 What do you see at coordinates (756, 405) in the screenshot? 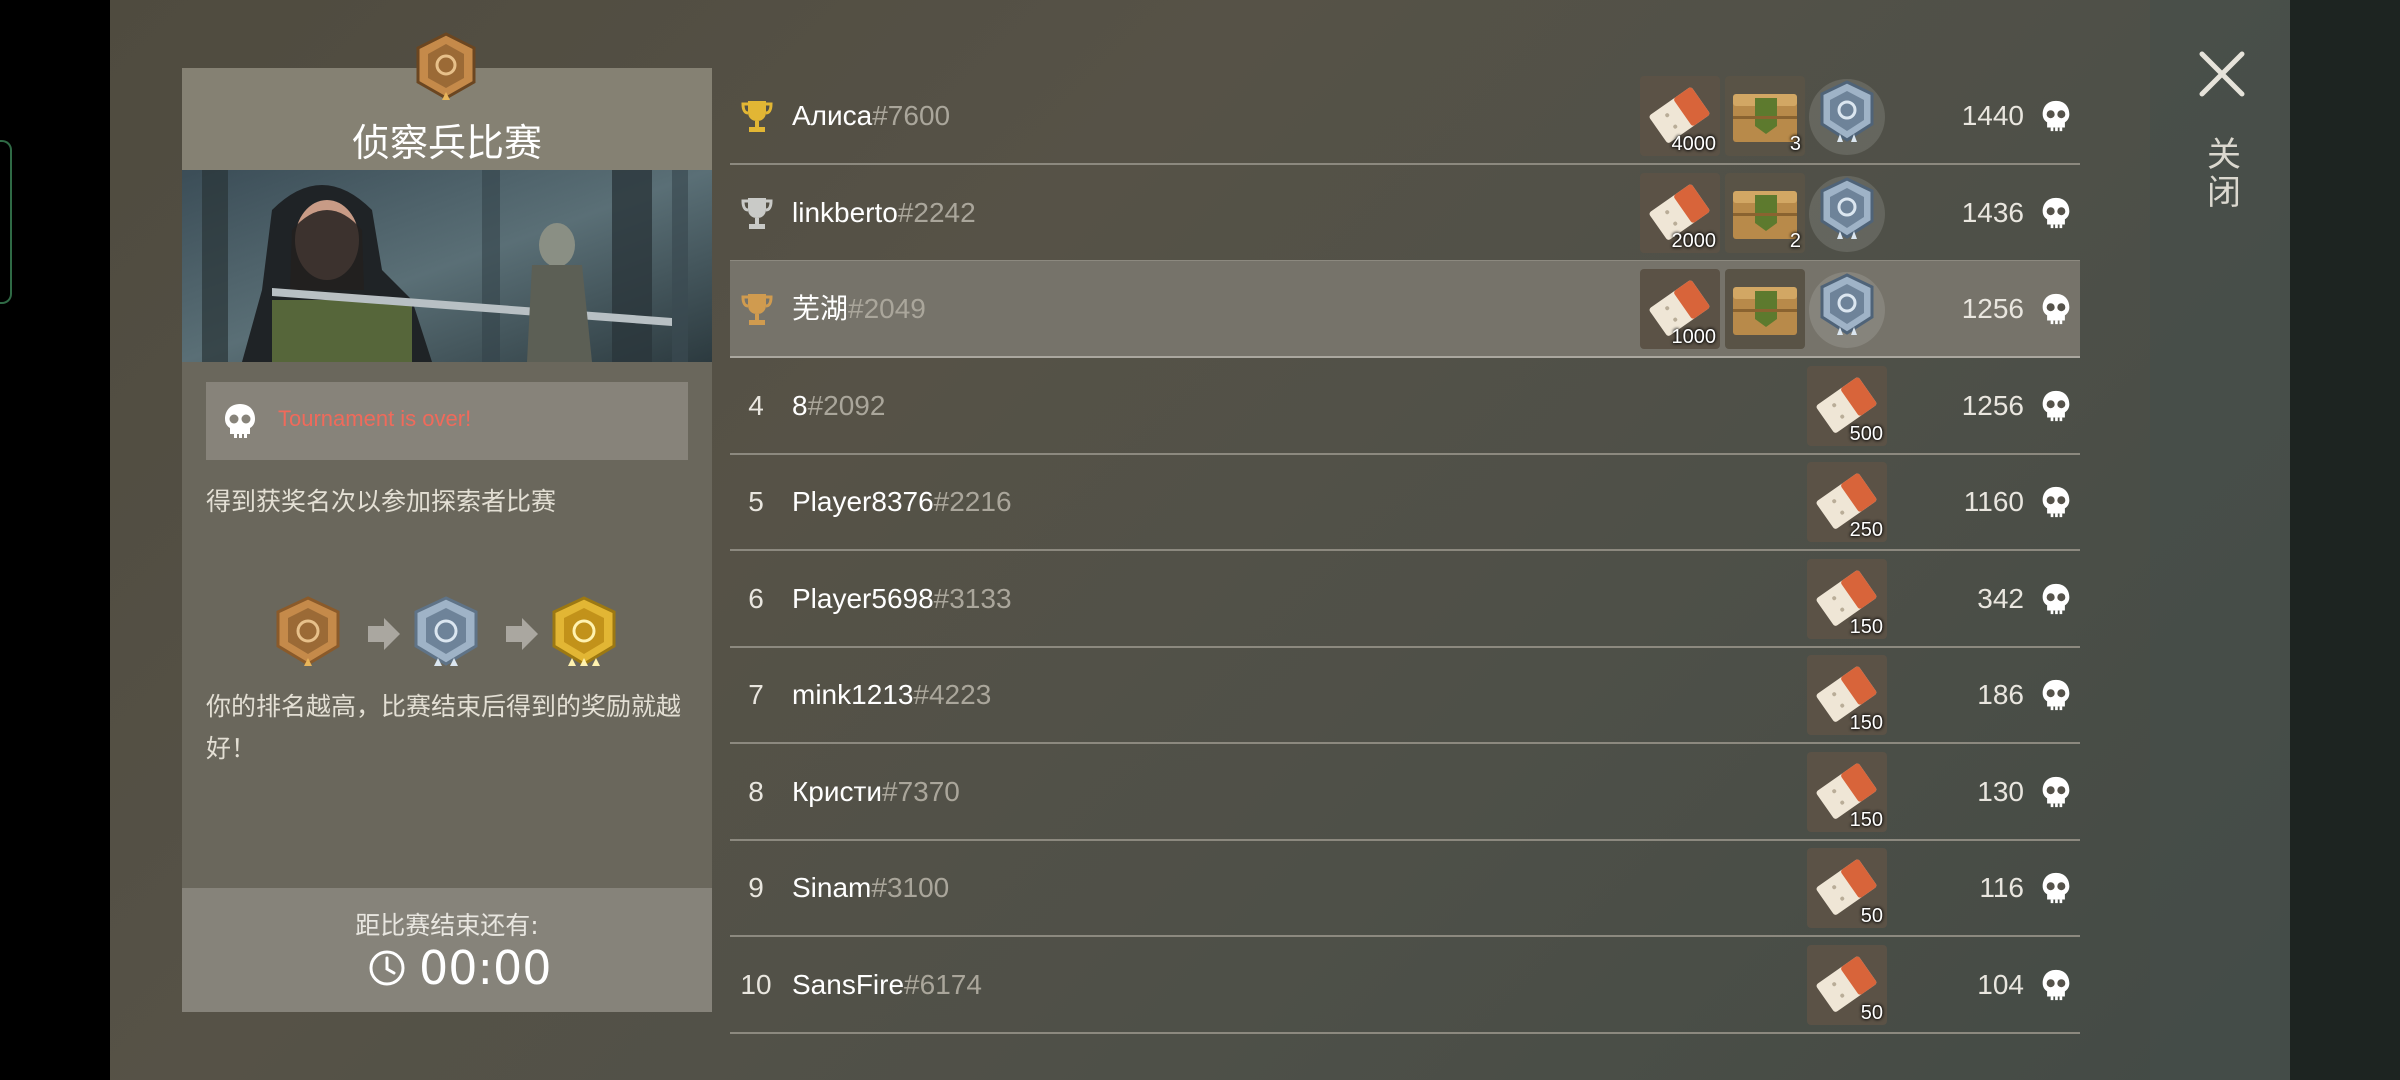
I see `rank-number: 4` at bounding box center [756, 405].